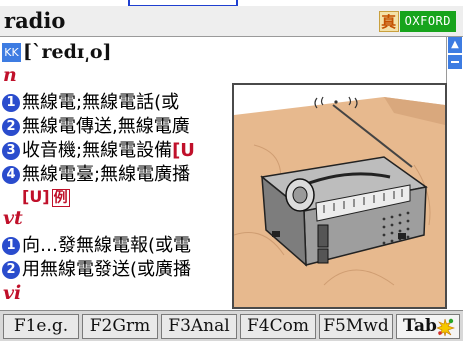 Image resolution: width=463 pixels, height=341 pixels. I want to click on noun-sense-3: 3 收音機;無線電設備[U, so click(98, 151).